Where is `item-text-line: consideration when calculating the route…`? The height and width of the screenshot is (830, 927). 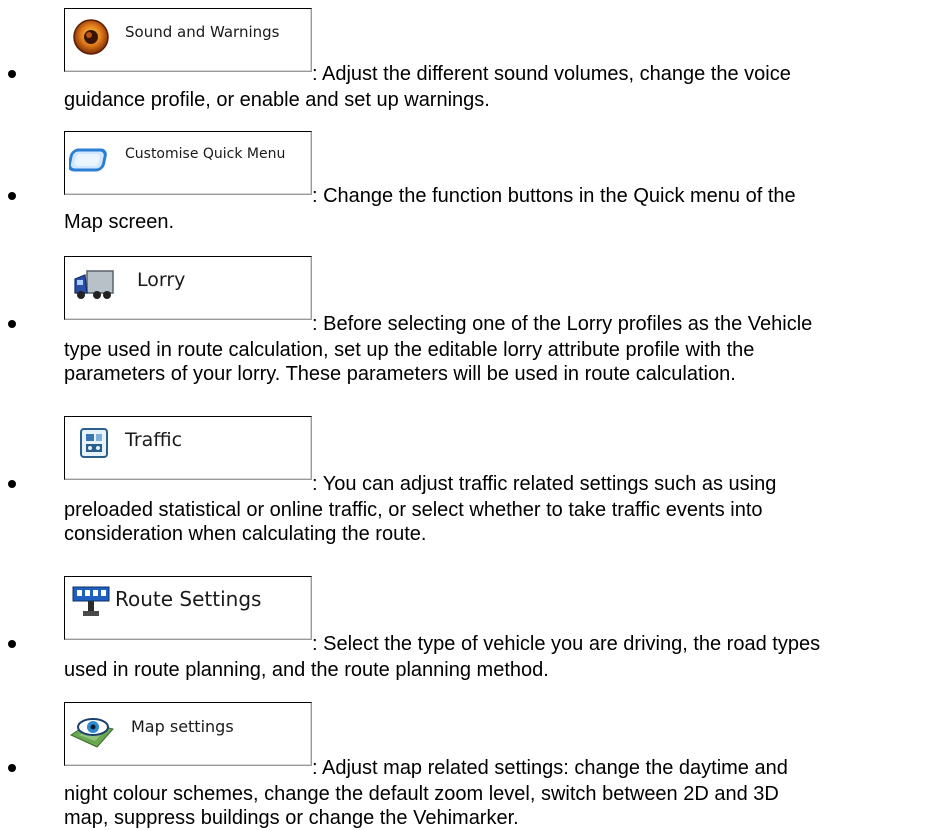 item-text-line: consideration when calculating the route… is located at coordinates (245, 534).